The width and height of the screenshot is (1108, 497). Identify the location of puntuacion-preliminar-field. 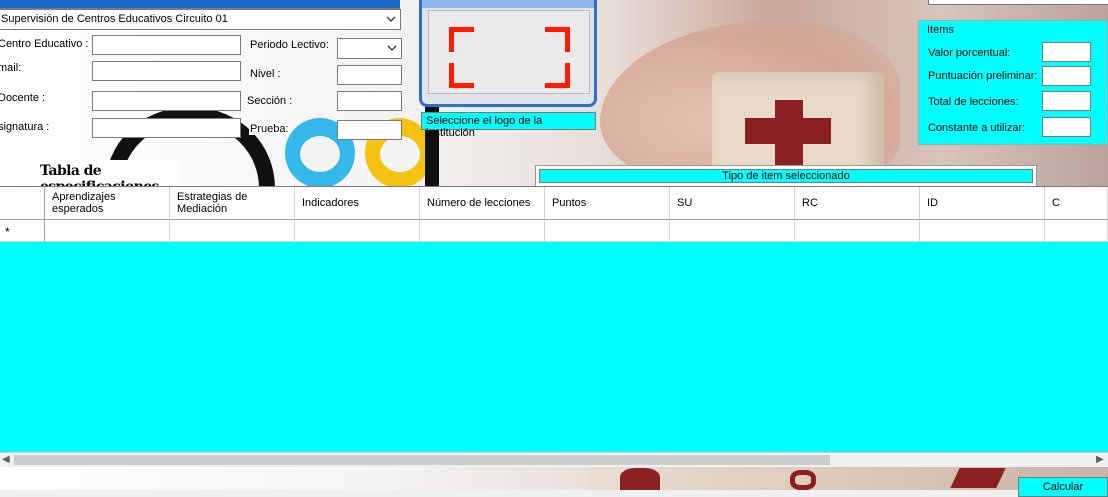
(1066, 76).